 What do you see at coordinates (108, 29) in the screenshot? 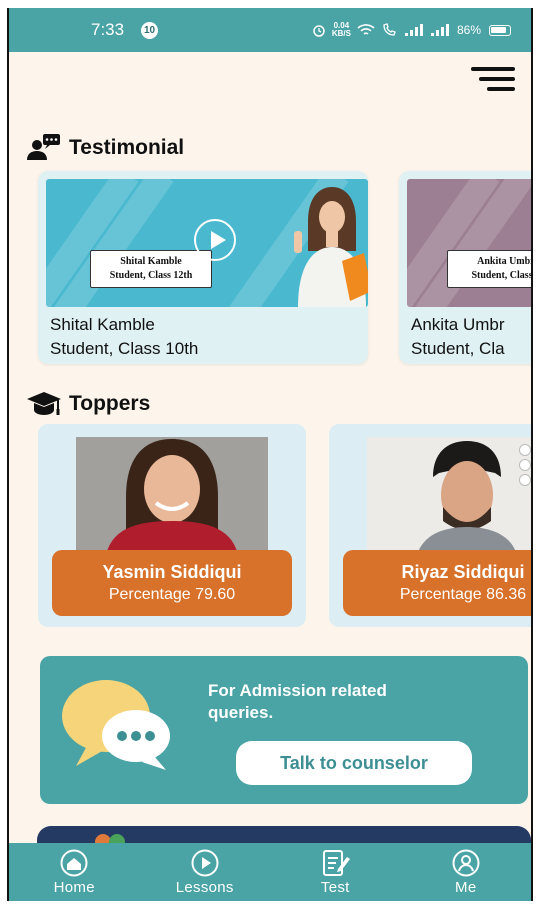
I see `status-time: 7:33` at bounding box center [108, 29].